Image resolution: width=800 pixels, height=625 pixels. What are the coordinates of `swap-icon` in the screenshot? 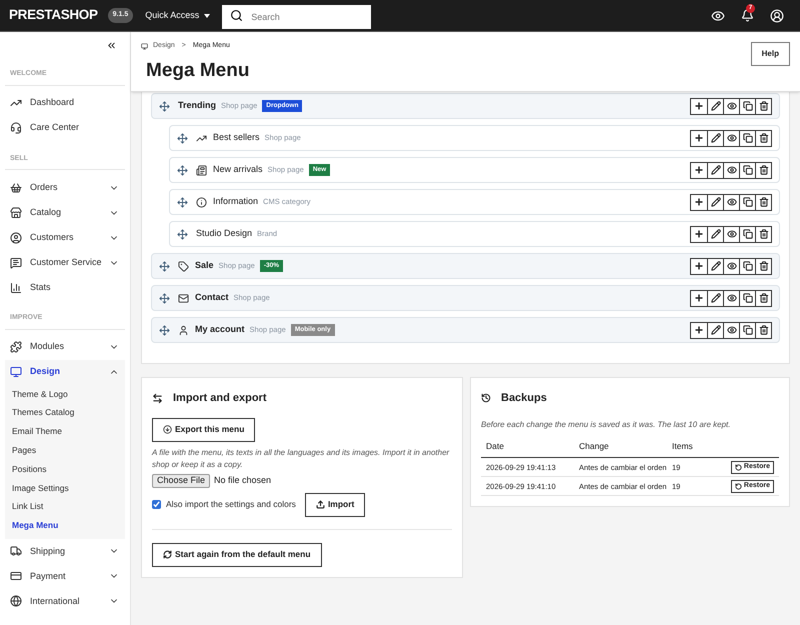 It's located at (157, 398).